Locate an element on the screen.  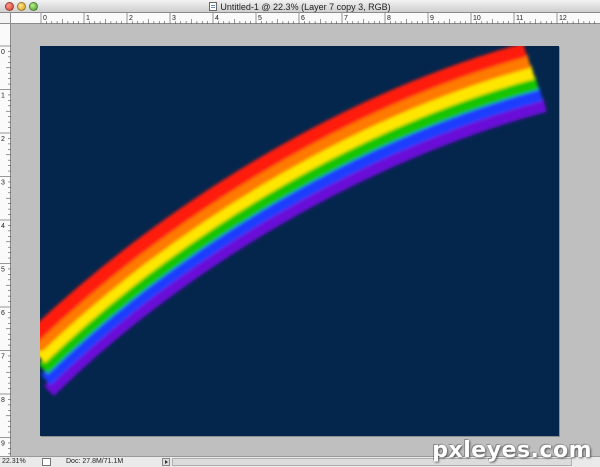
vertical-ruler: 0 1 2 3 4 5 6 7 8 9 is located at coordinates (5, 240).